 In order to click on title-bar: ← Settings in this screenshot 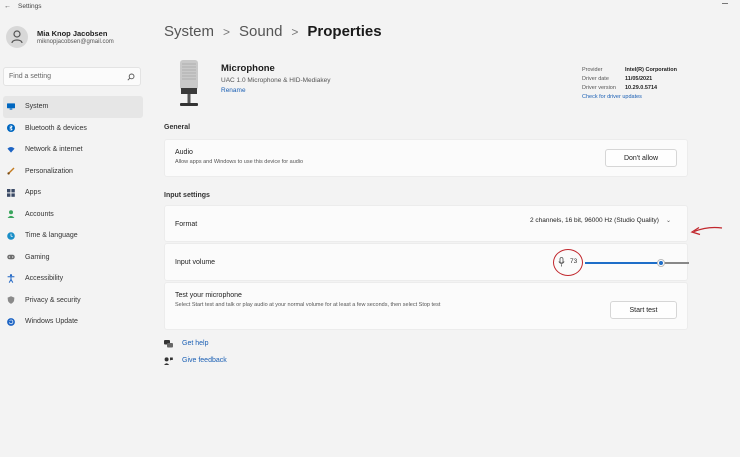, I will do `click(370, 6)`.